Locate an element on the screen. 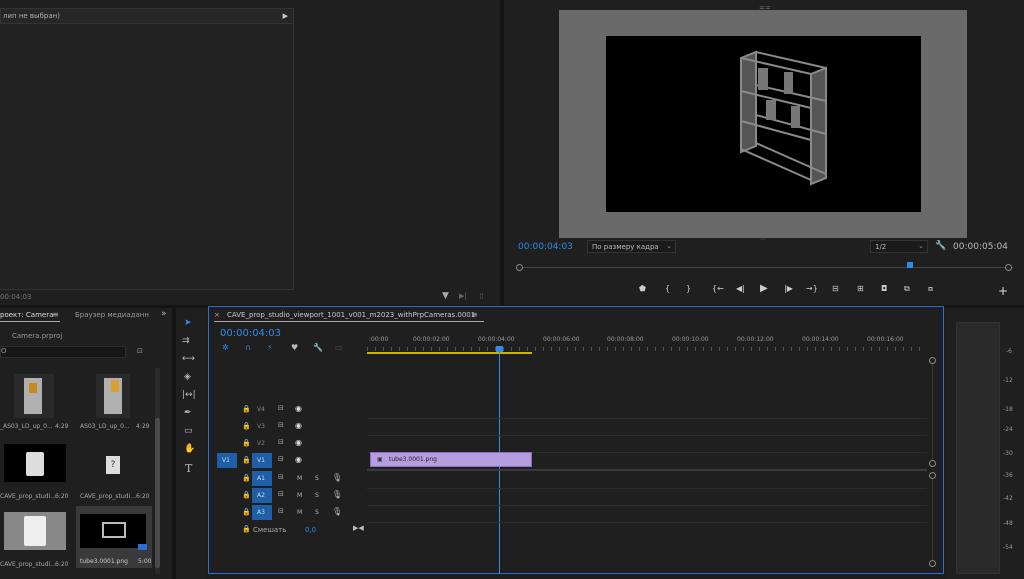 The height and width of the screenshot is (579, 1024). playhead-marker is located at coordinates (910, 265).